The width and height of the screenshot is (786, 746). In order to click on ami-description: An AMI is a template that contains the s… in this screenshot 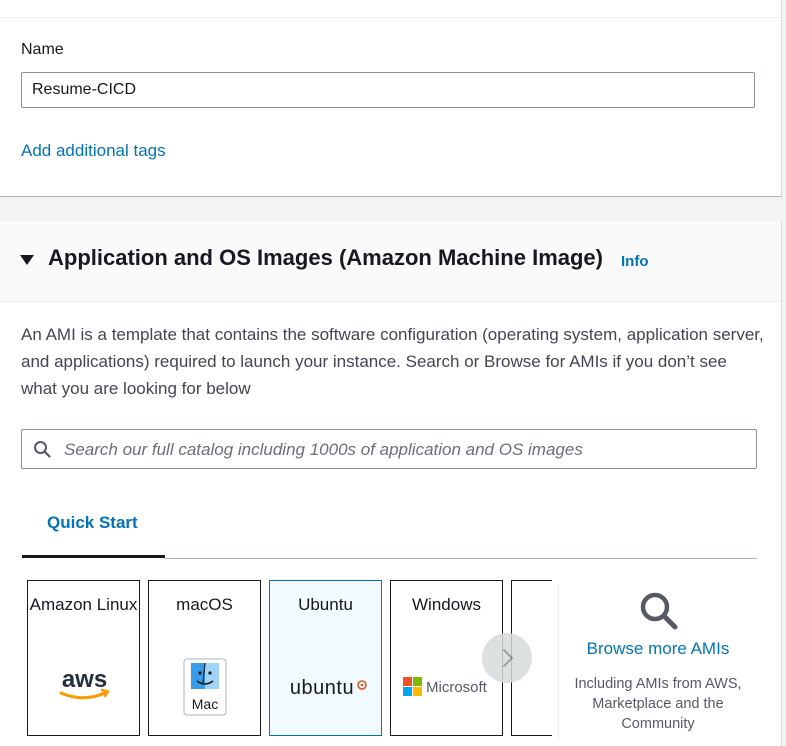, I will do `click(392, 361)`.